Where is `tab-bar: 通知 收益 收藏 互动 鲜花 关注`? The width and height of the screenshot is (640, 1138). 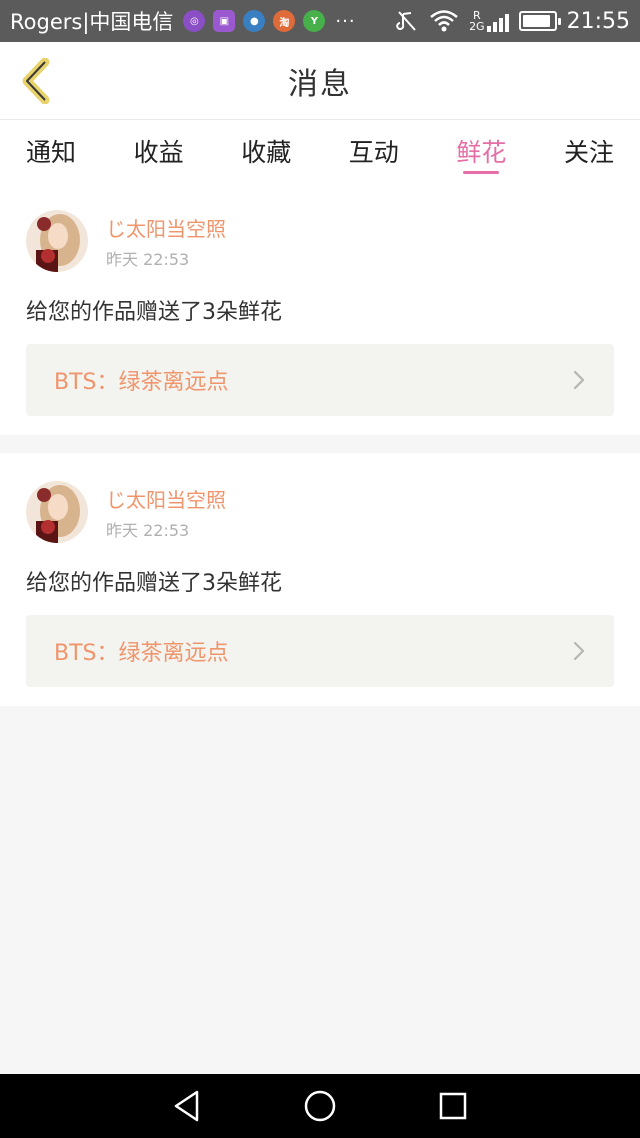
tab-bar: 通知 收益 收藏 互动 鲜花 关注 is located at coordinates (320, 151).